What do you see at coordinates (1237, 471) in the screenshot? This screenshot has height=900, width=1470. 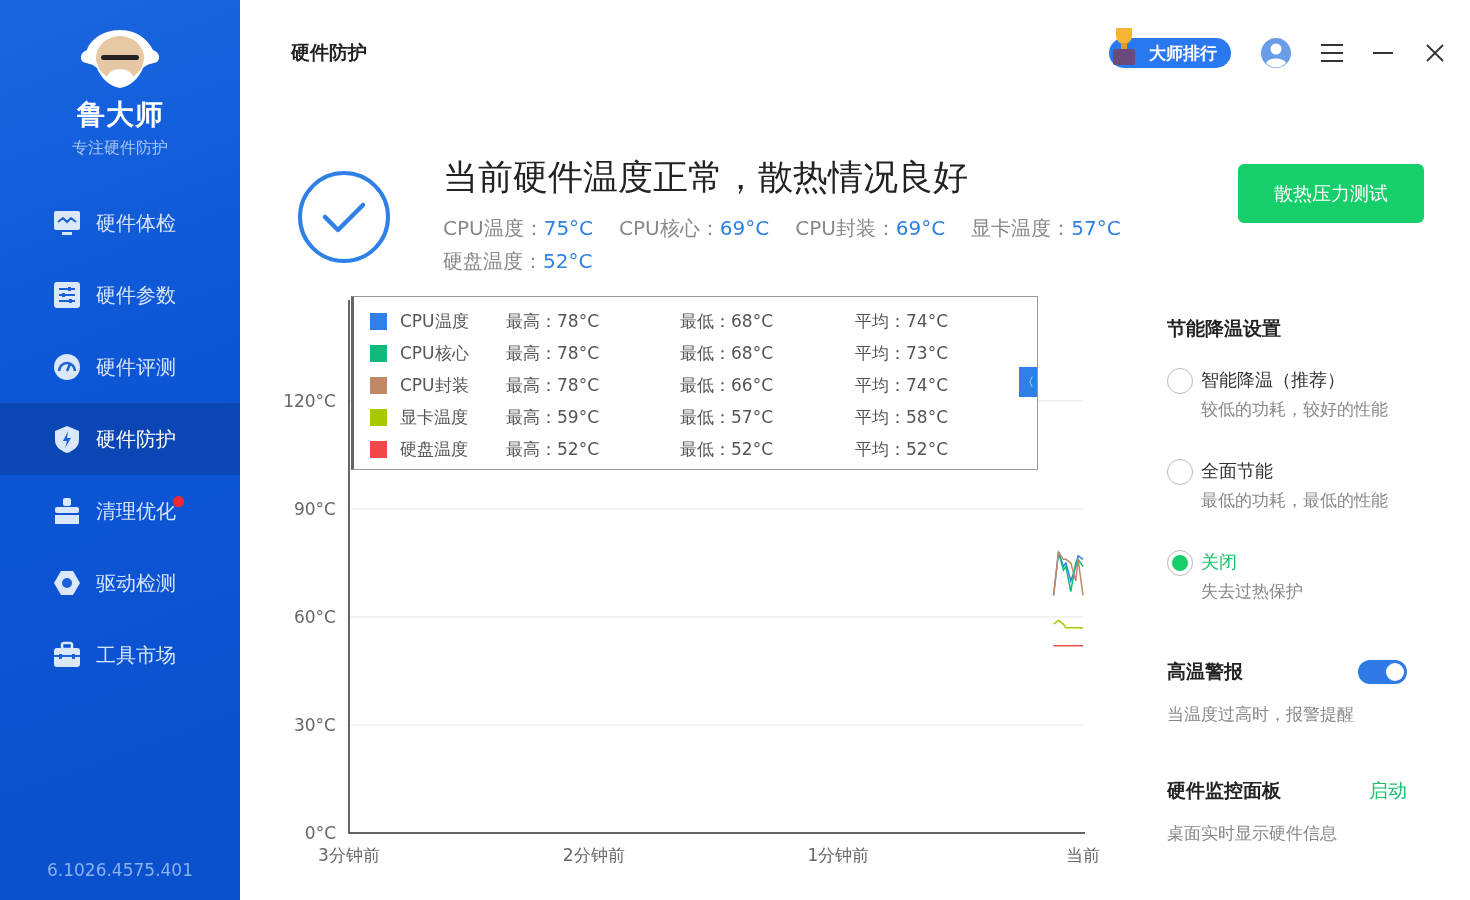 I see `mode-label: 全面节能` at bounding box center [1237, 471].